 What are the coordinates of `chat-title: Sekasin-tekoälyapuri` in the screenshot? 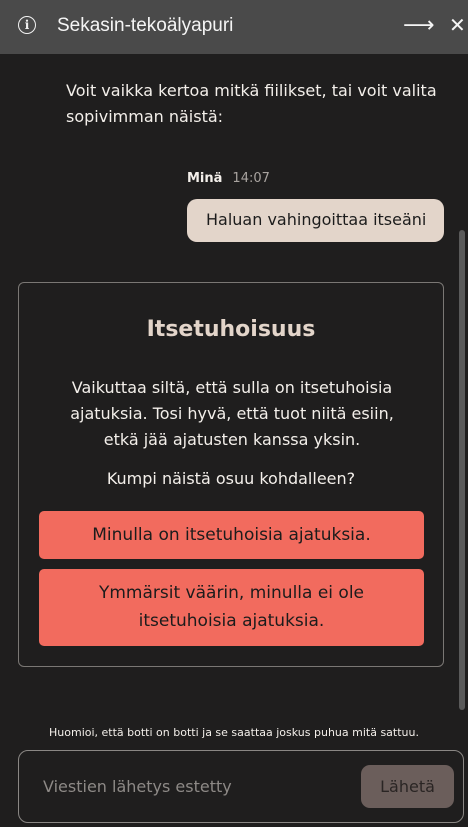 It's located at (145, 25).